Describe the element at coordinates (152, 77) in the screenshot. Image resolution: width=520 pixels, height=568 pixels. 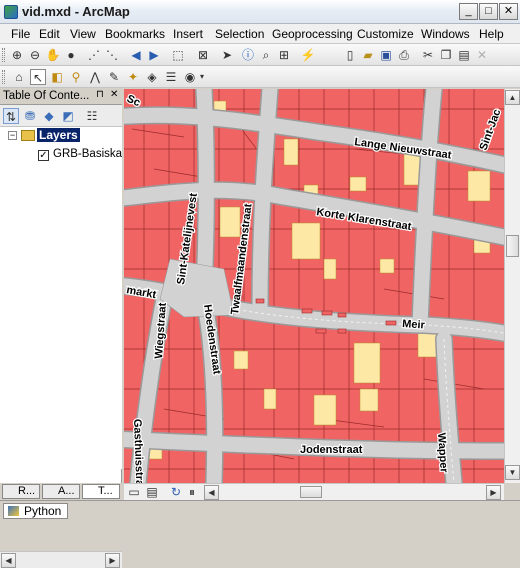
I see `rotate-icon: ◈` at that location.